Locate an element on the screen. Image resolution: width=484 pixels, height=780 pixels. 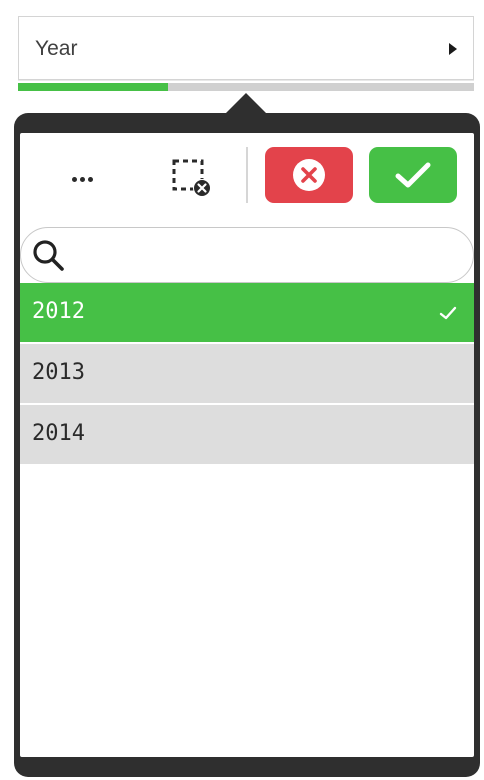
more-options-button is located at coordinates (82, 179).